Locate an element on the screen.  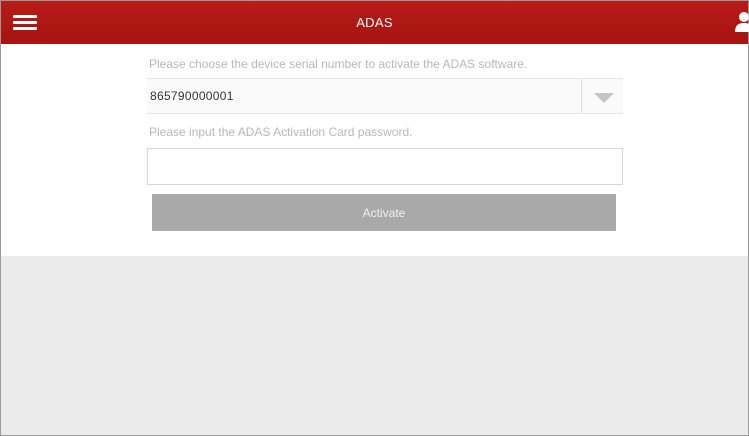
serial-number-value: 865790000001 is located at coordinates (192, 96).